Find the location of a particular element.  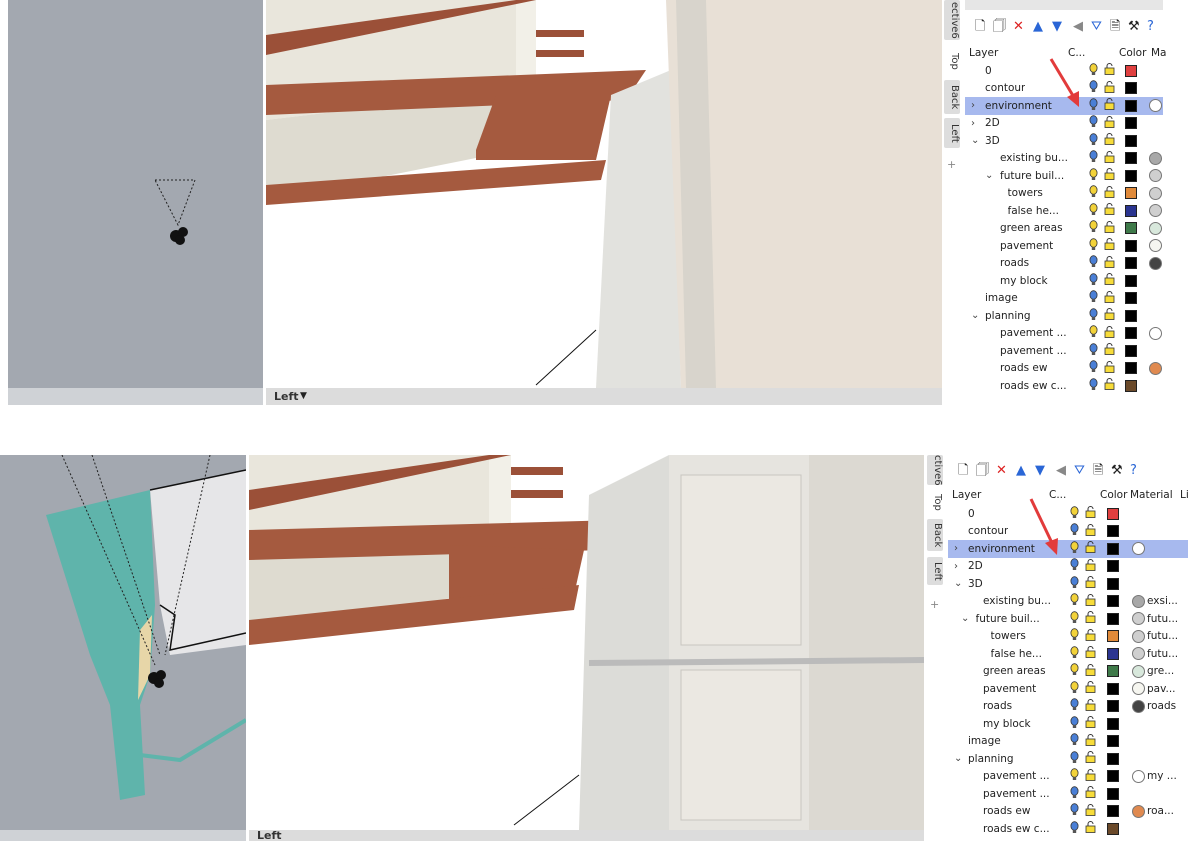

layer-name: roads is located at coordinates (1014, 263).